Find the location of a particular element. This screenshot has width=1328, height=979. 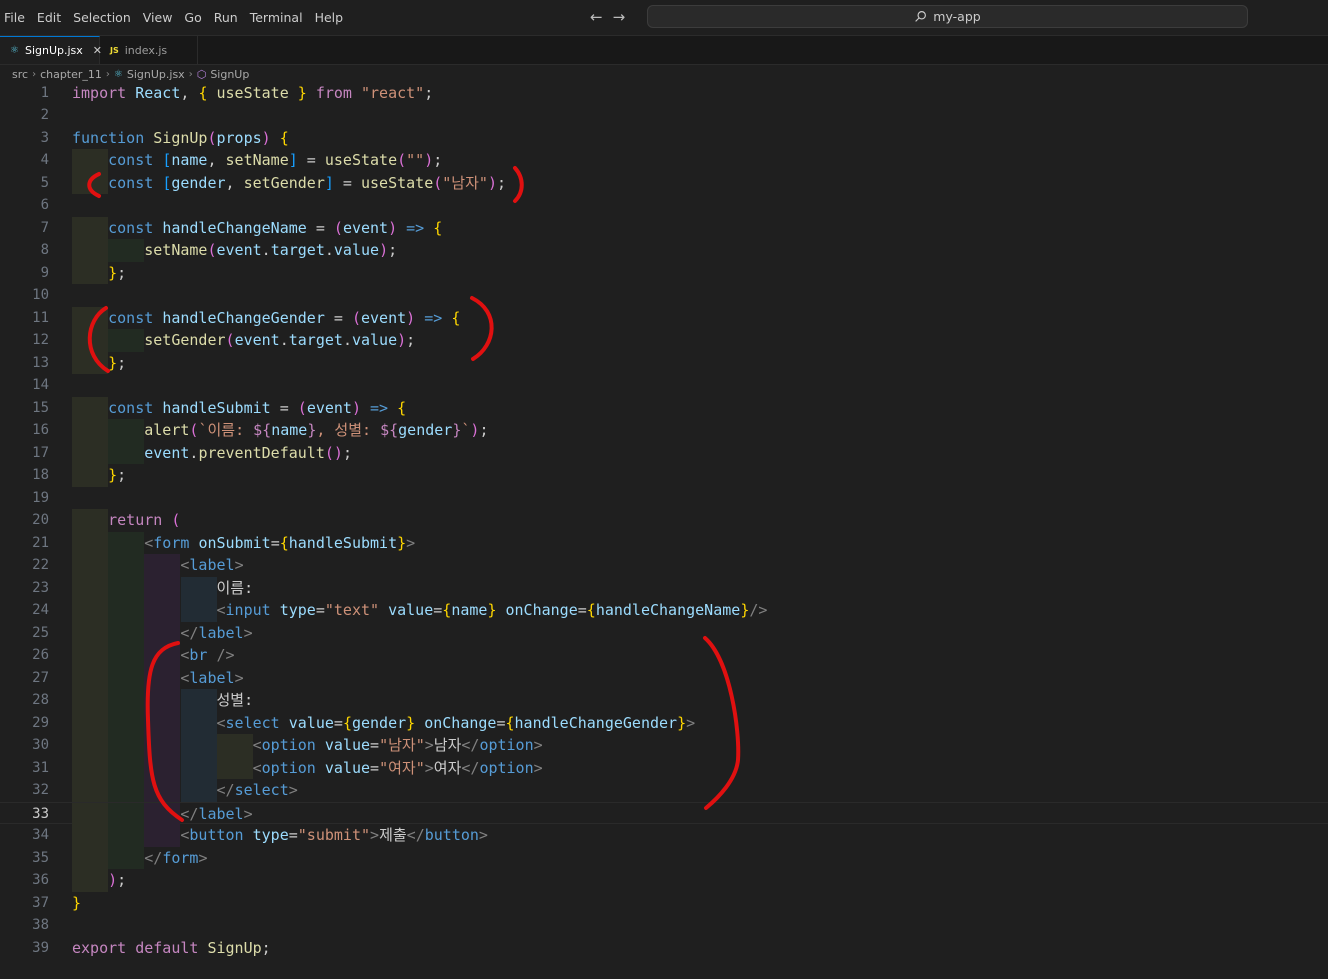

code-line: 23 이름: is located at coordinates (664, 587).